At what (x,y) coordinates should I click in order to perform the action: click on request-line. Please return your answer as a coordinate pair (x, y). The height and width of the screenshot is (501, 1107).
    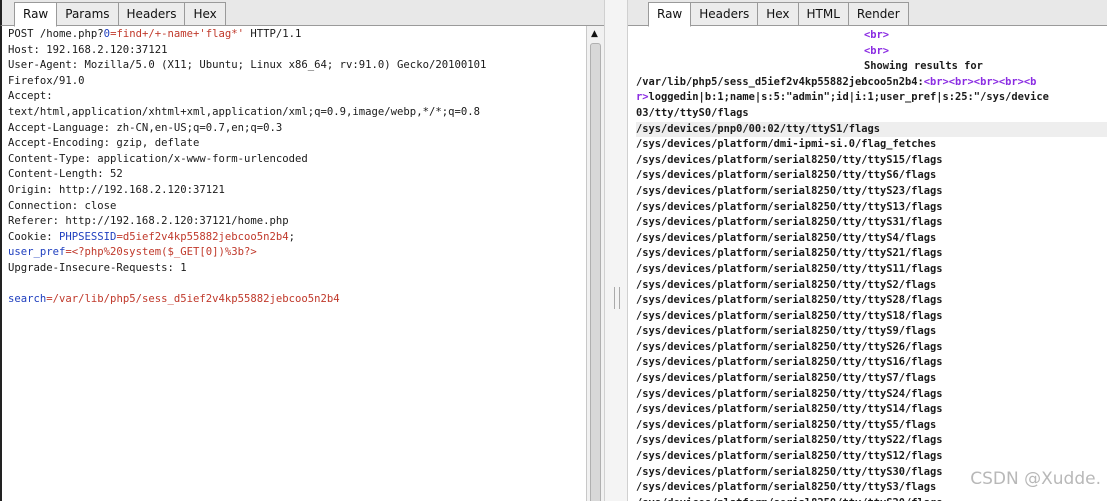
    Looking at the image, I should click on (297, 285).